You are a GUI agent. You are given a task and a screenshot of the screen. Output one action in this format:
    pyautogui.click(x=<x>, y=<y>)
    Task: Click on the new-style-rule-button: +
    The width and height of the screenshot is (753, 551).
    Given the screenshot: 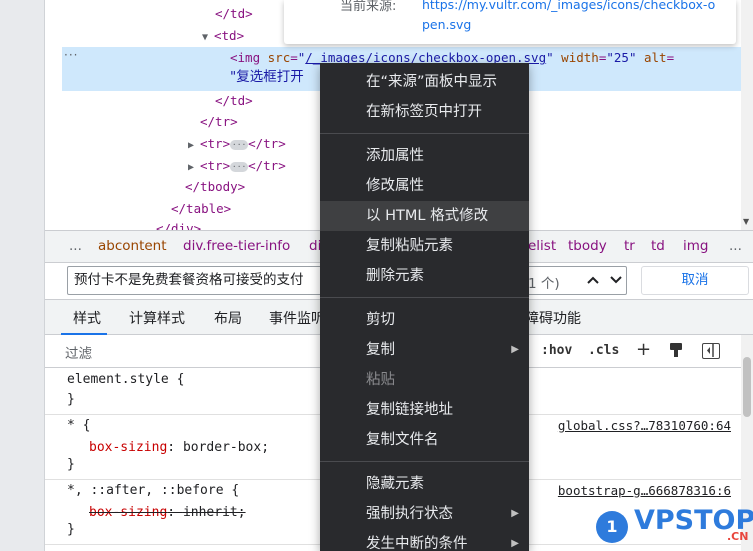 What is the action you would take?
    pyautogui.click(x=643, y=349)
    